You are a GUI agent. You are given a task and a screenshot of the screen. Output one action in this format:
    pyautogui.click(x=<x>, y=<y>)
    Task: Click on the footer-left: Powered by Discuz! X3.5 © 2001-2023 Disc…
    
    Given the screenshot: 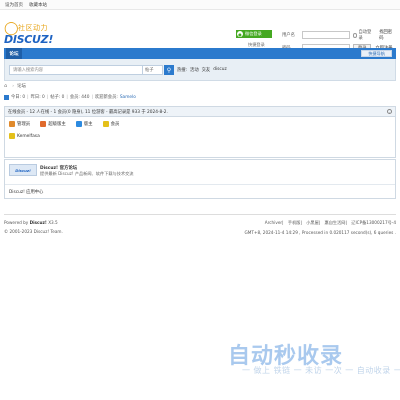 What is the action you would take?
    pyautogui.click(x=33, y=229)
    